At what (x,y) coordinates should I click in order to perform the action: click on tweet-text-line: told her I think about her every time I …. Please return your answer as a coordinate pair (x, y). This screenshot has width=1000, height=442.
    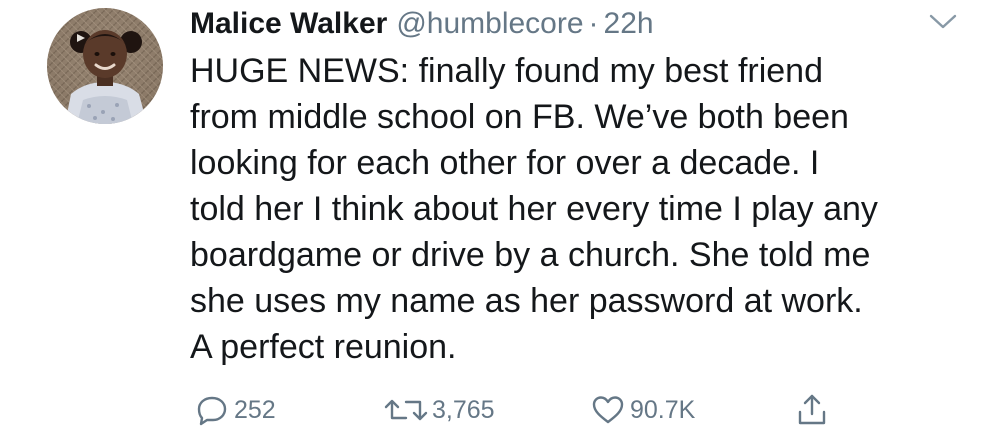
    Looking at the image, I should click on (534, 209).